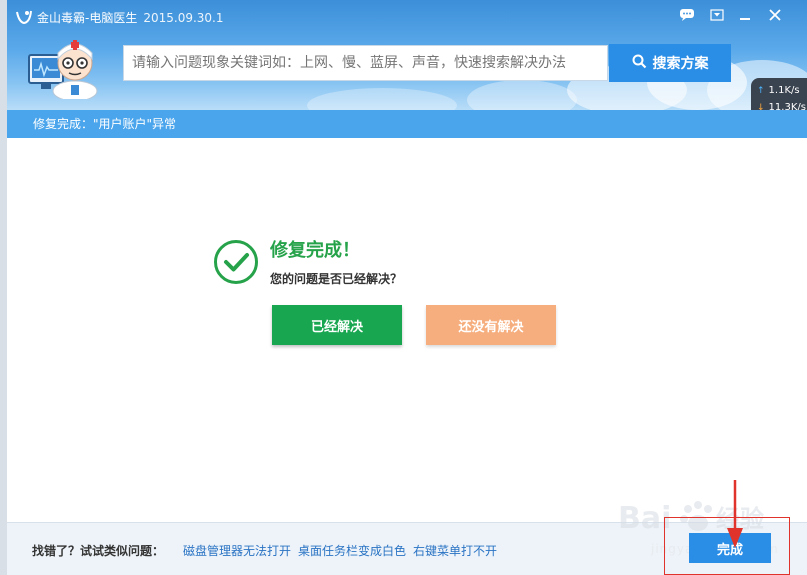  What do you see at coordinates (717, 15) in the screenshot?
I see `menu-icon` at bounding box center [717, 15].